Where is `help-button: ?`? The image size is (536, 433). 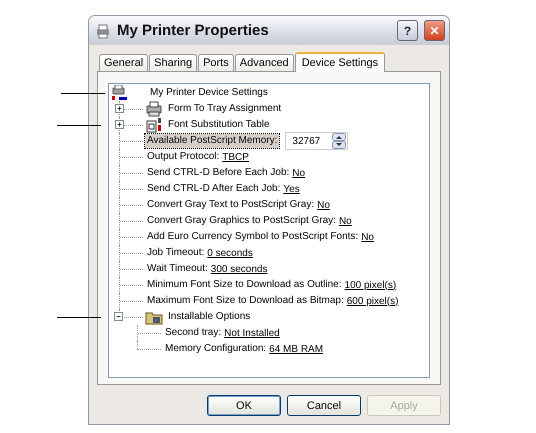 help-button: ? is located at coordinates (407, 30).